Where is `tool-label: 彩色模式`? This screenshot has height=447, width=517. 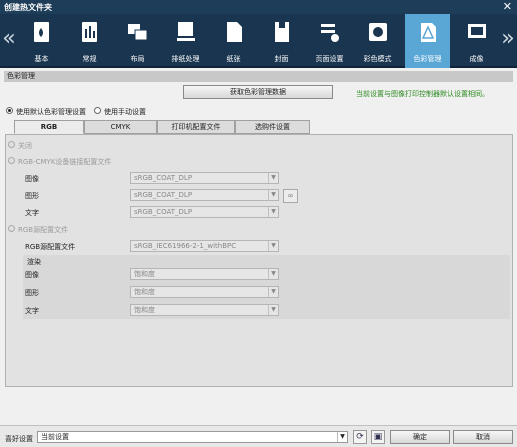 tool-label: 彩色模式 is located at coordinates (377, 59).